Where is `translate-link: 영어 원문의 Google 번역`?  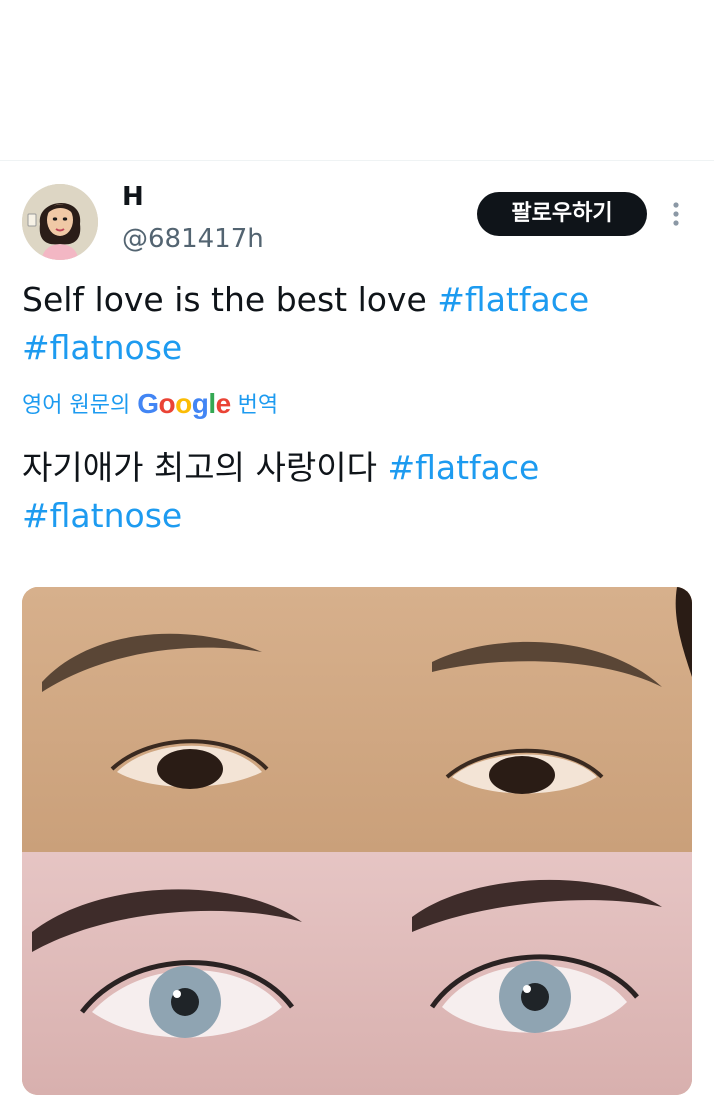
translate-link: 영어 원문의 Google 번역 is located at coordinates (150, 405).